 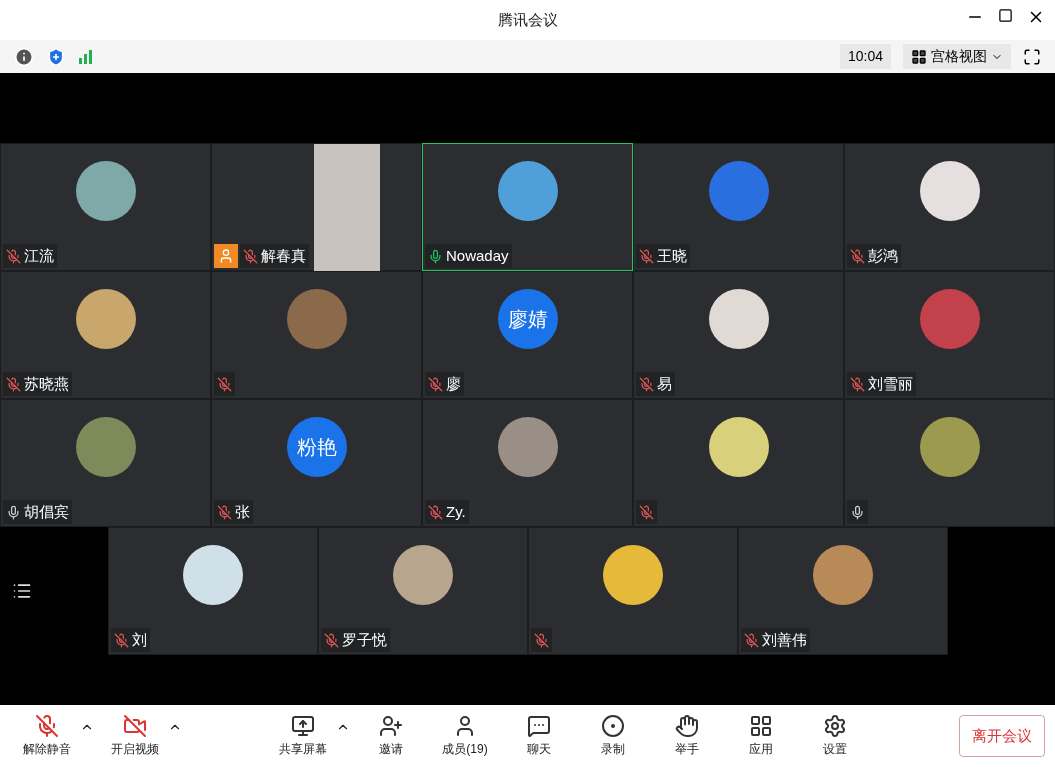 What do you see at coordinates (86, 56) in the screenshot?
I see `signal-icon` at bounding box center [86, 56].